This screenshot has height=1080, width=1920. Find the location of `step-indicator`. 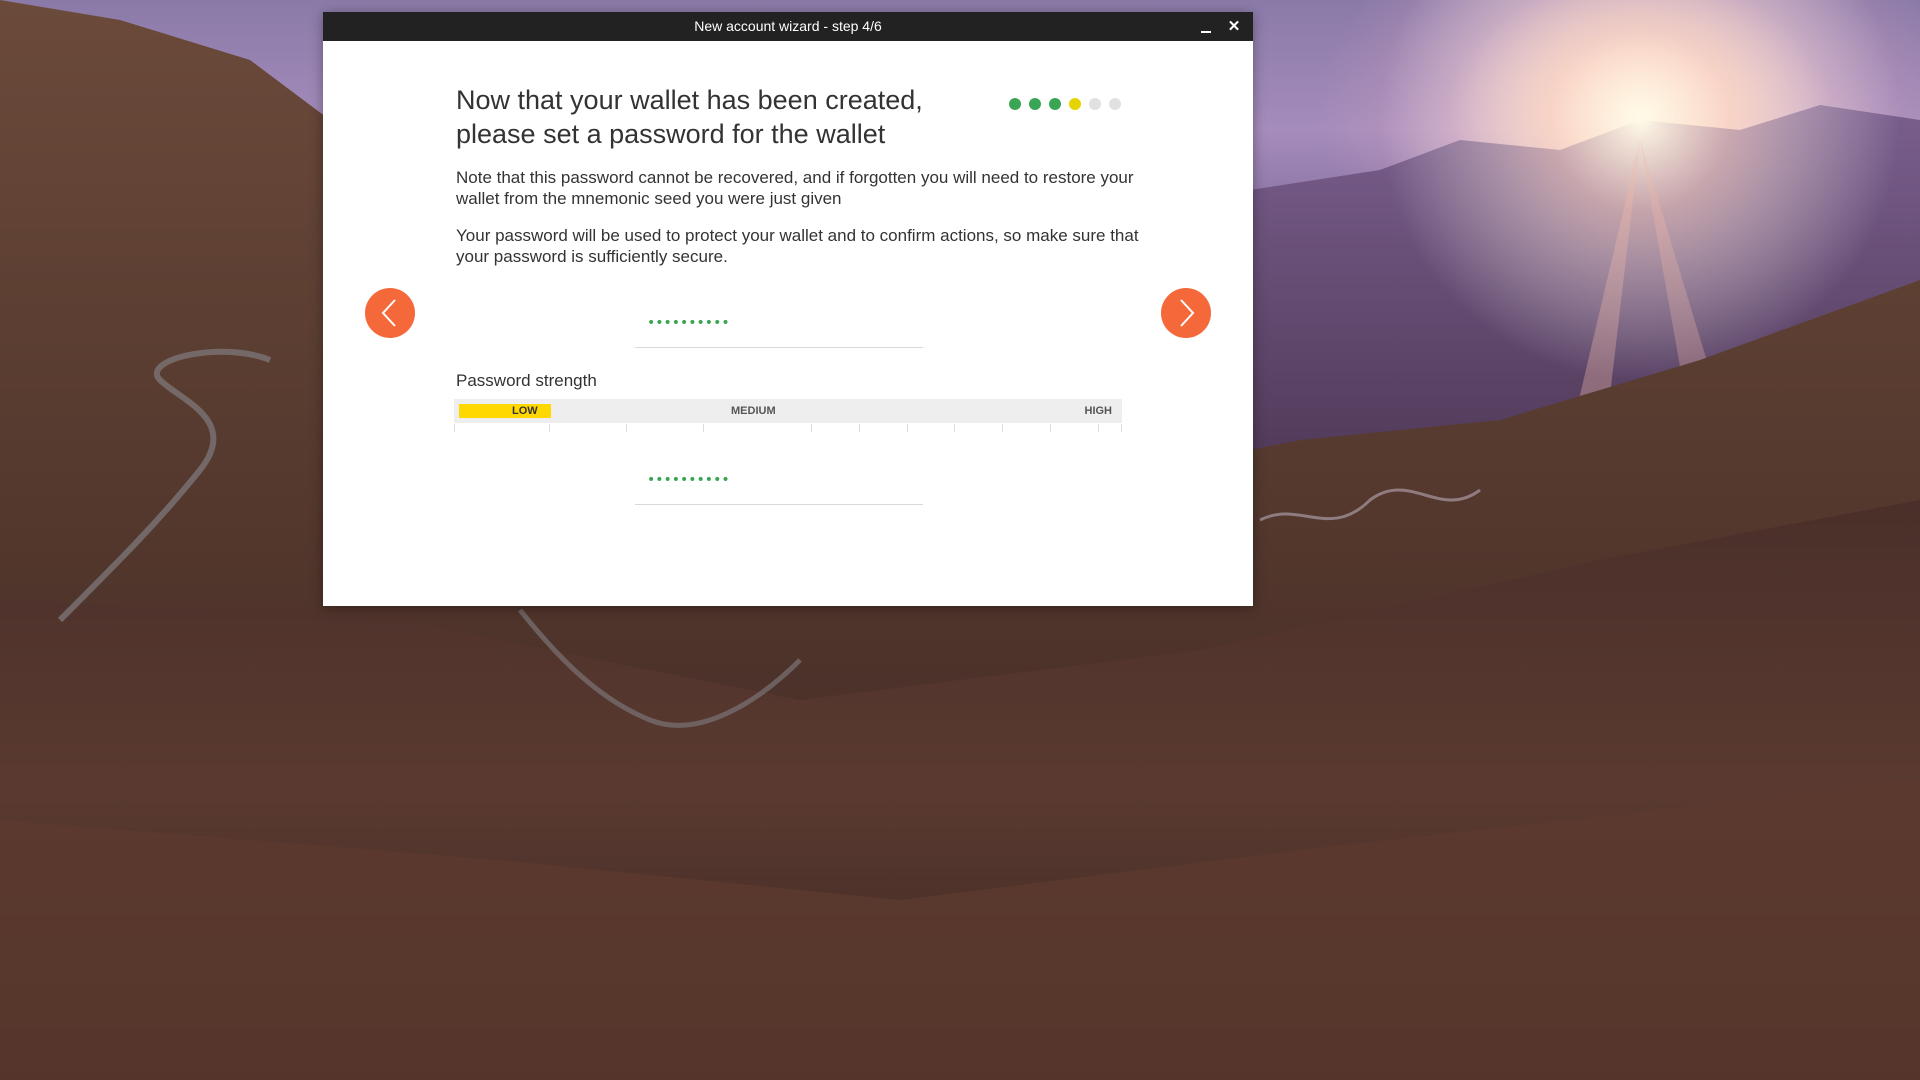

step-indicator is located at coordinates (1065, 104).